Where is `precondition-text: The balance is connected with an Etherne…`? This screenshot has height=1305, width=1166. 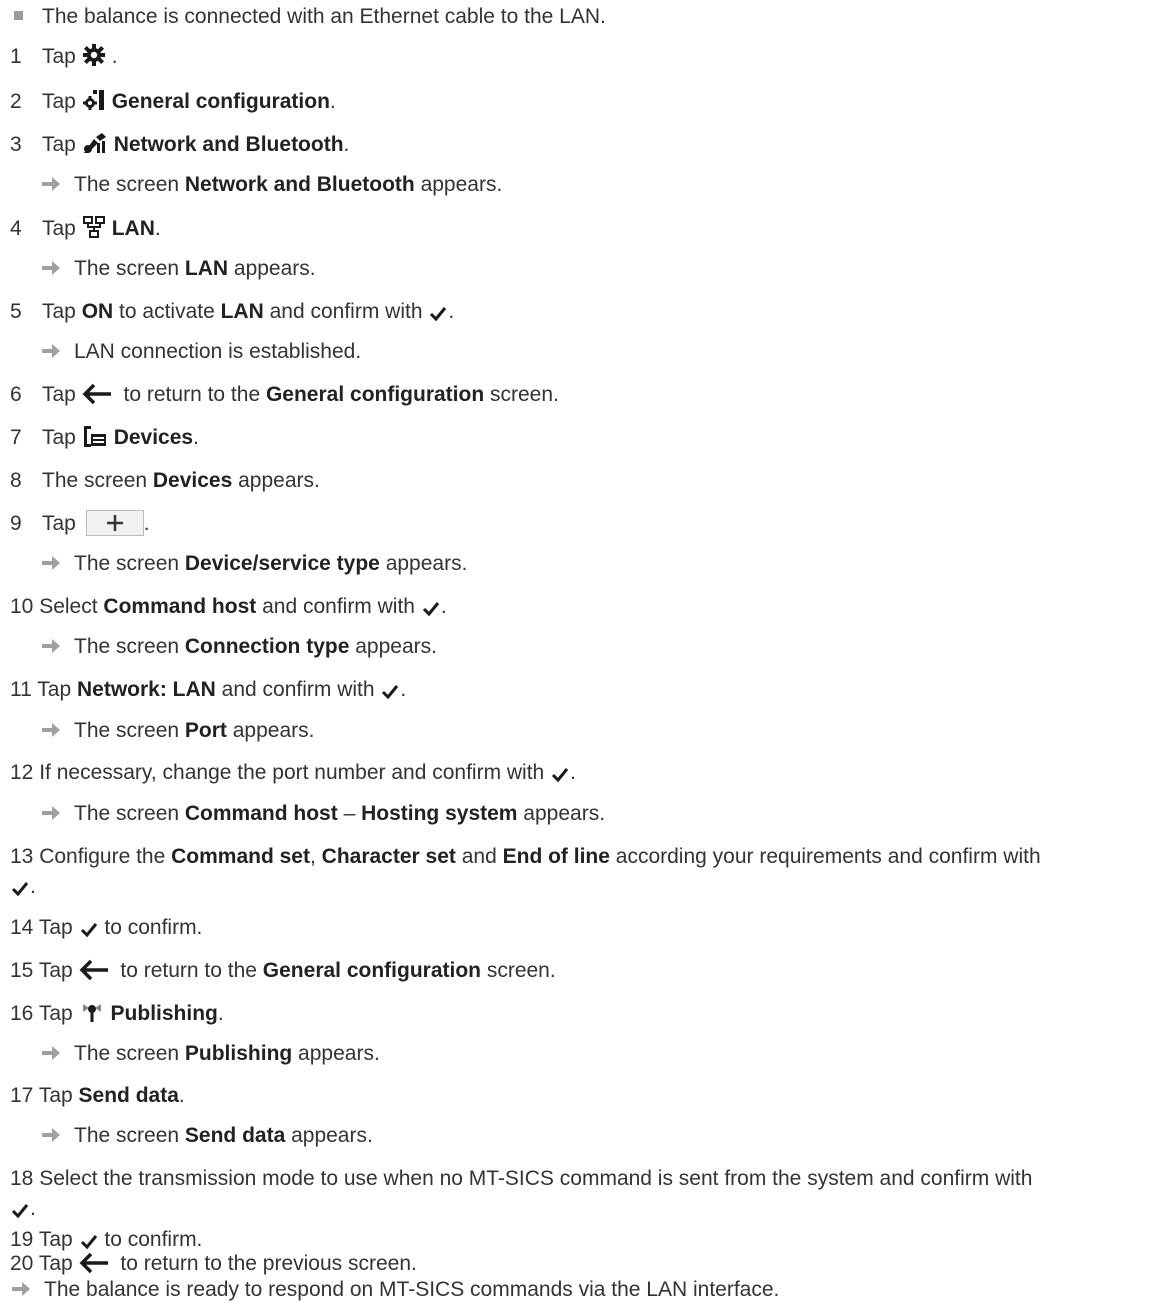
precondition-text: The balance is connected with an Etherne… is located at coordinates (324, 16).